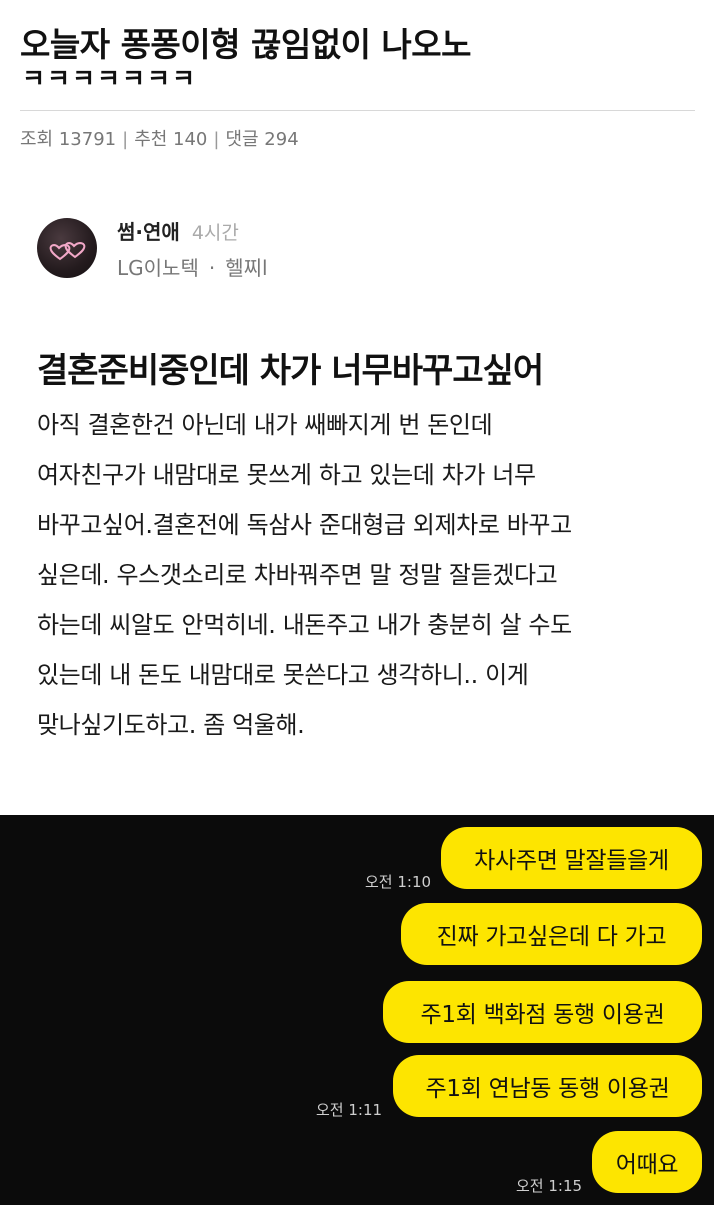  I want to click on body-line: 싶은데. 우스갯소리로 차바꿔주면 말 정말 잘듣겠다고, so click(297, 575).